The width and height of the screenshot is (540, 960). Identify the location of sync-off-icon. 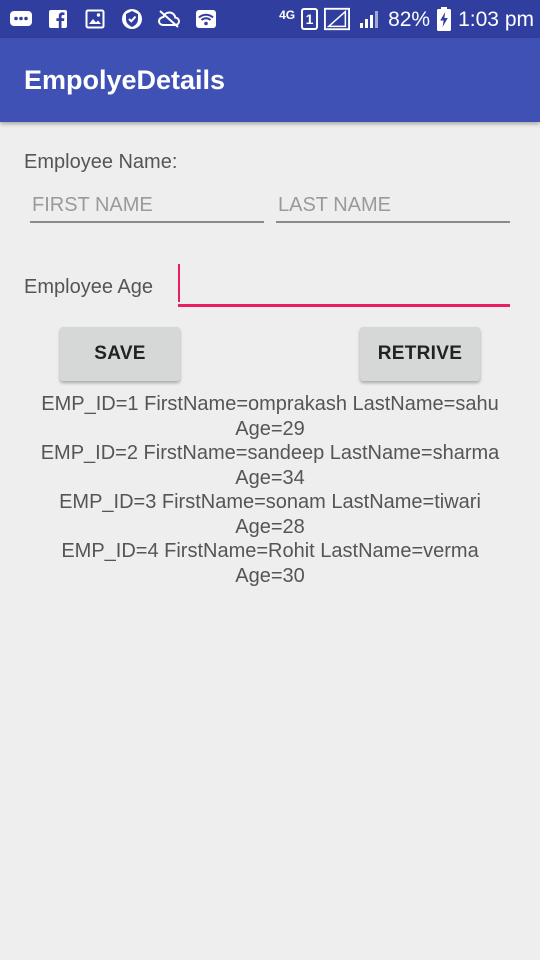
(169, 19).